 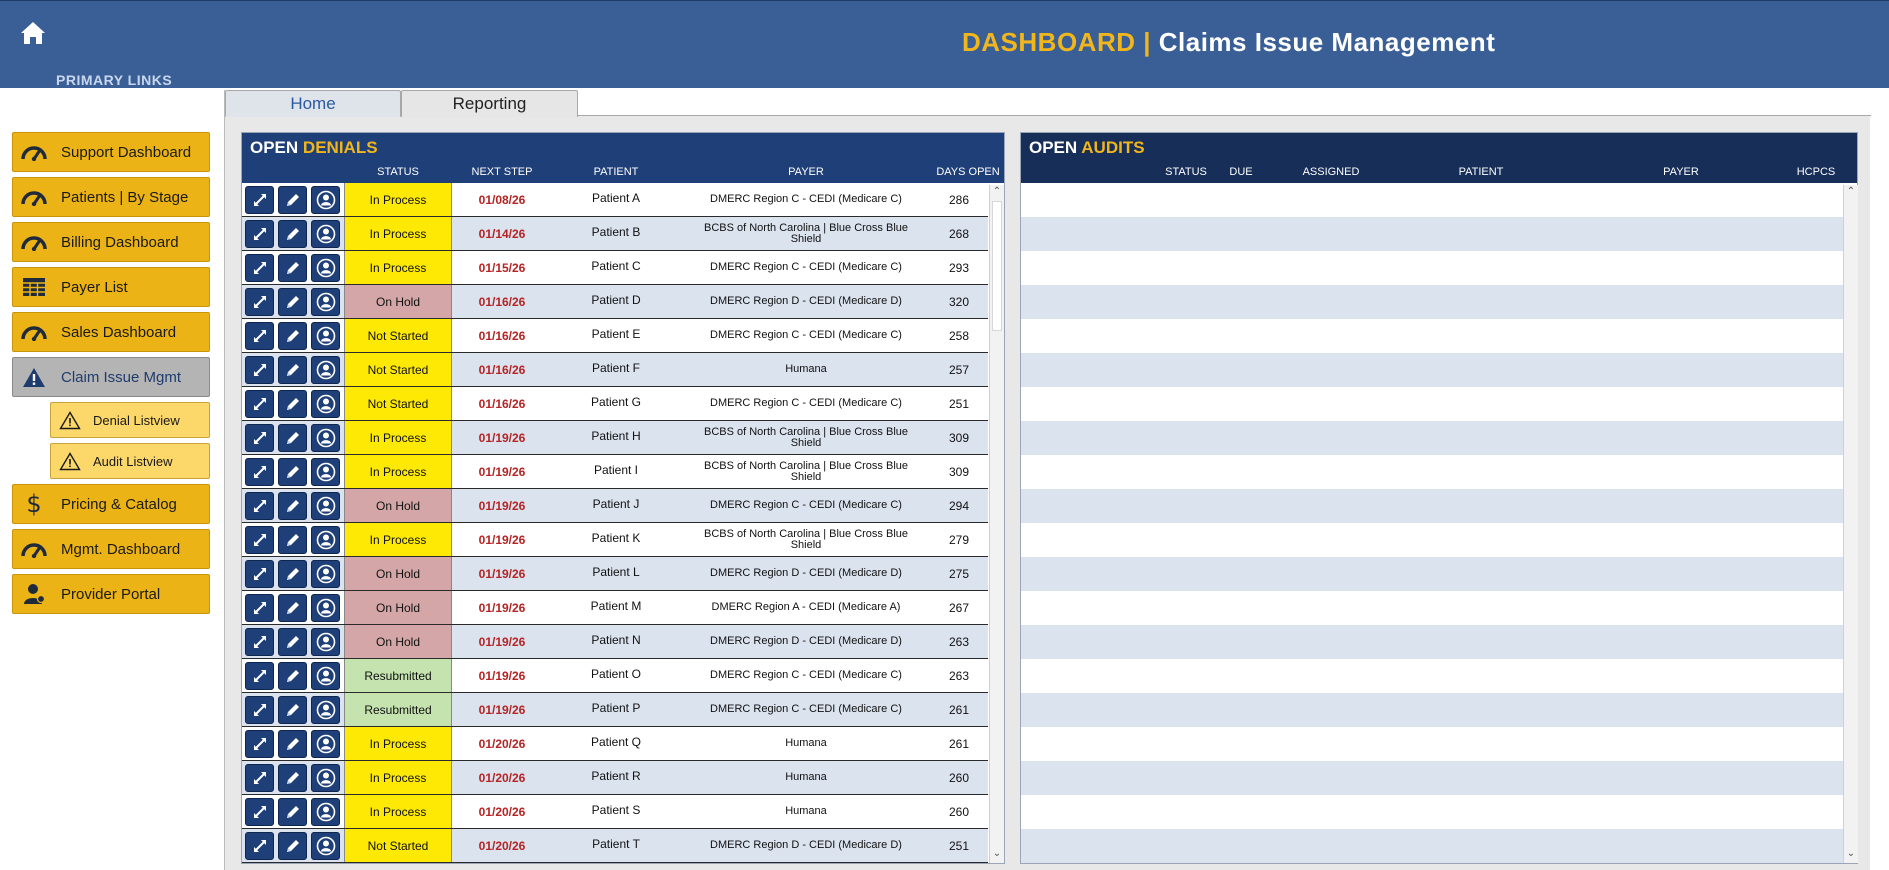 What do you see at coordinates (489, 103) in the screenshot?
I see `tab-reporting: Reporting` at bounding box center [489, 103].